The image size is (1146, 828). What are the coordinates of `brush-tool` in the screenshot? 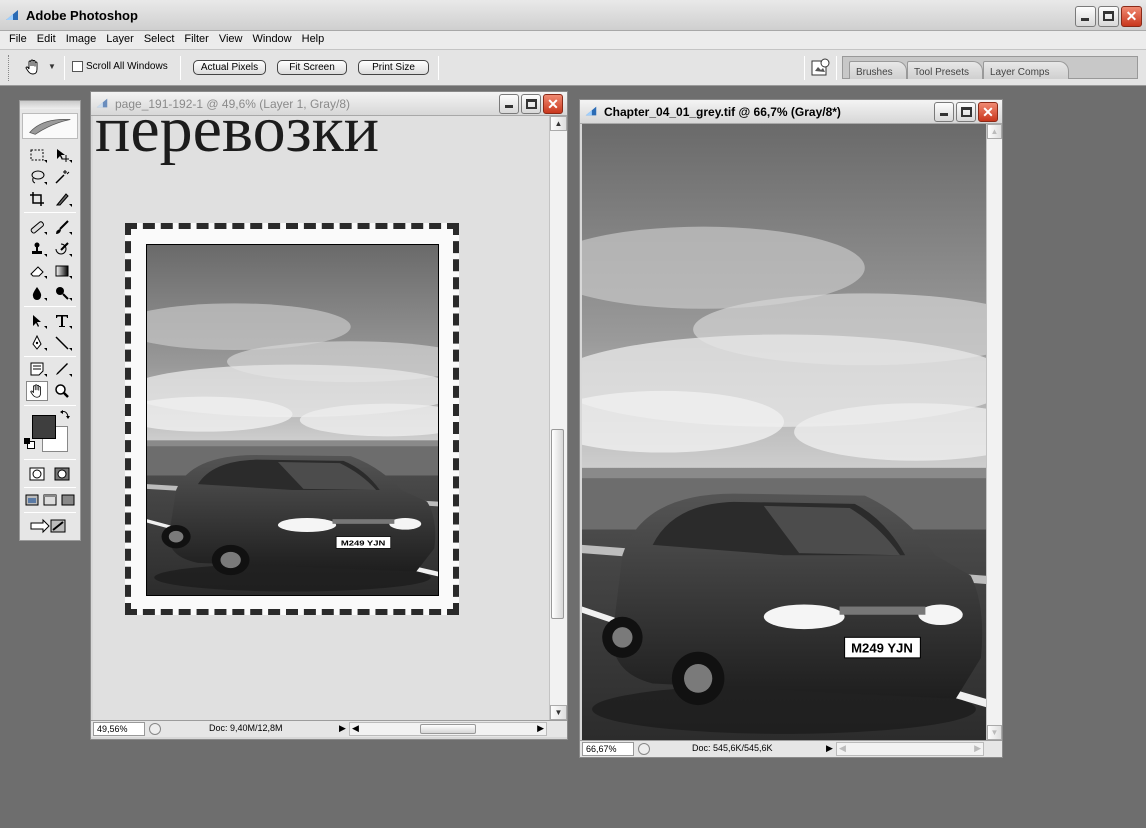 It's located at (62, 227).